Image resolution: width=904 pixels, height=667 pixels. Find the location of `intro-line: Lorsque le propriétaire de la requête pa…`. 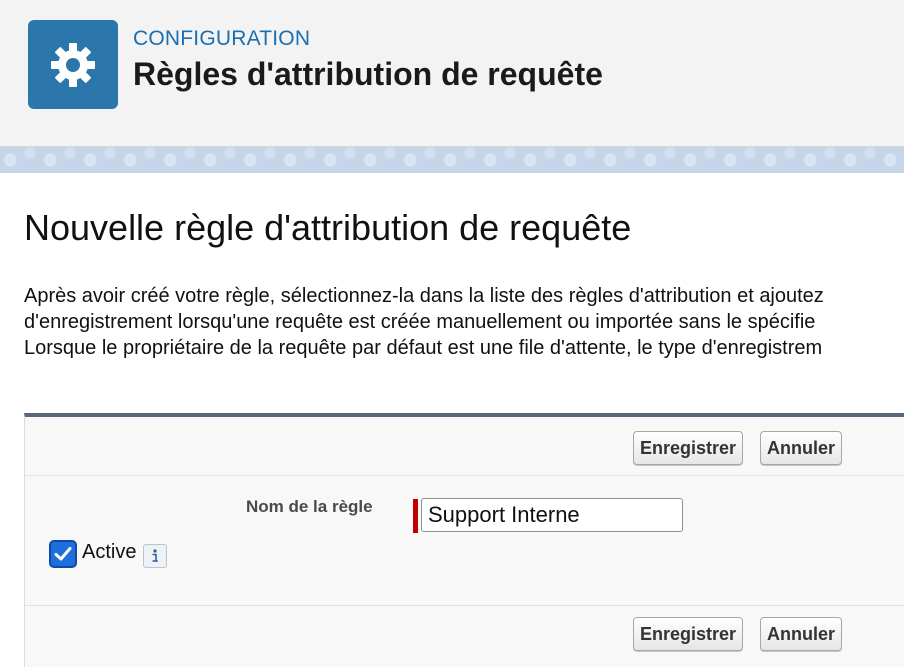

intro-line: Lorsque le propriétaire de la requête pa… is located at coordinates (423, 348).